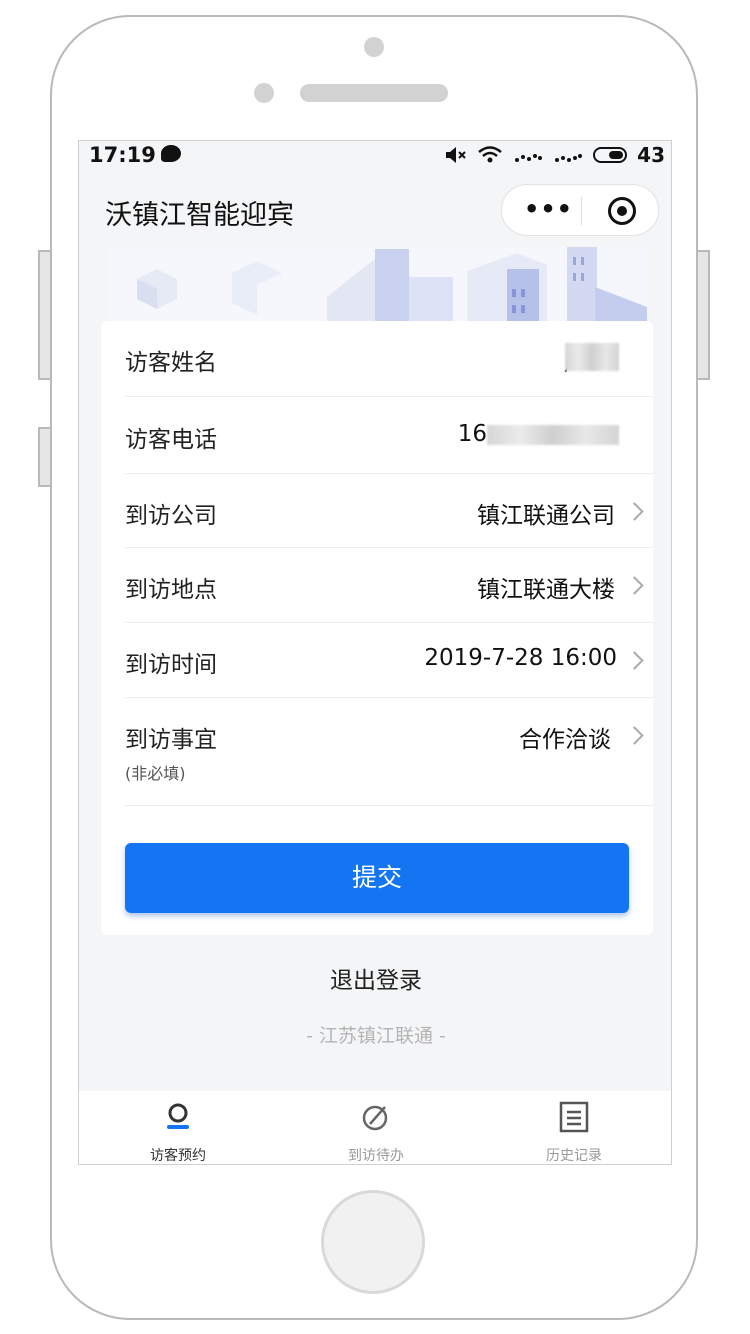 This screenshot has height=1334, width=750. I want to click on miniprogram-capsule: •••, so click(580, 210).